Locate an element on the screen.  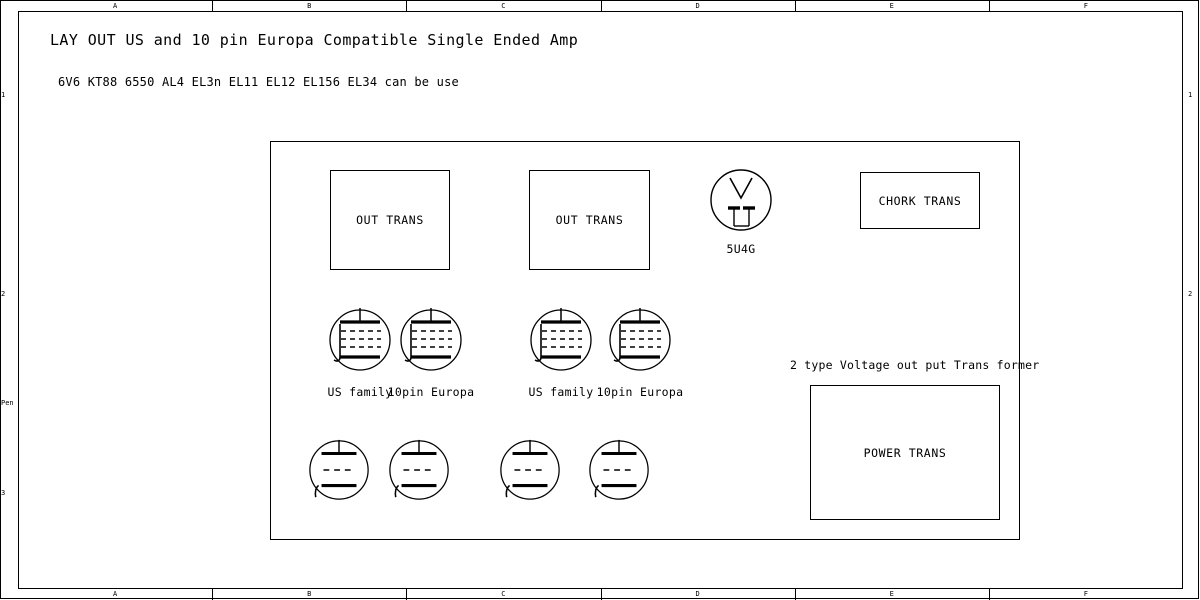
frame-row-marker-left-3: 3 is located at coordinates (3, 493).